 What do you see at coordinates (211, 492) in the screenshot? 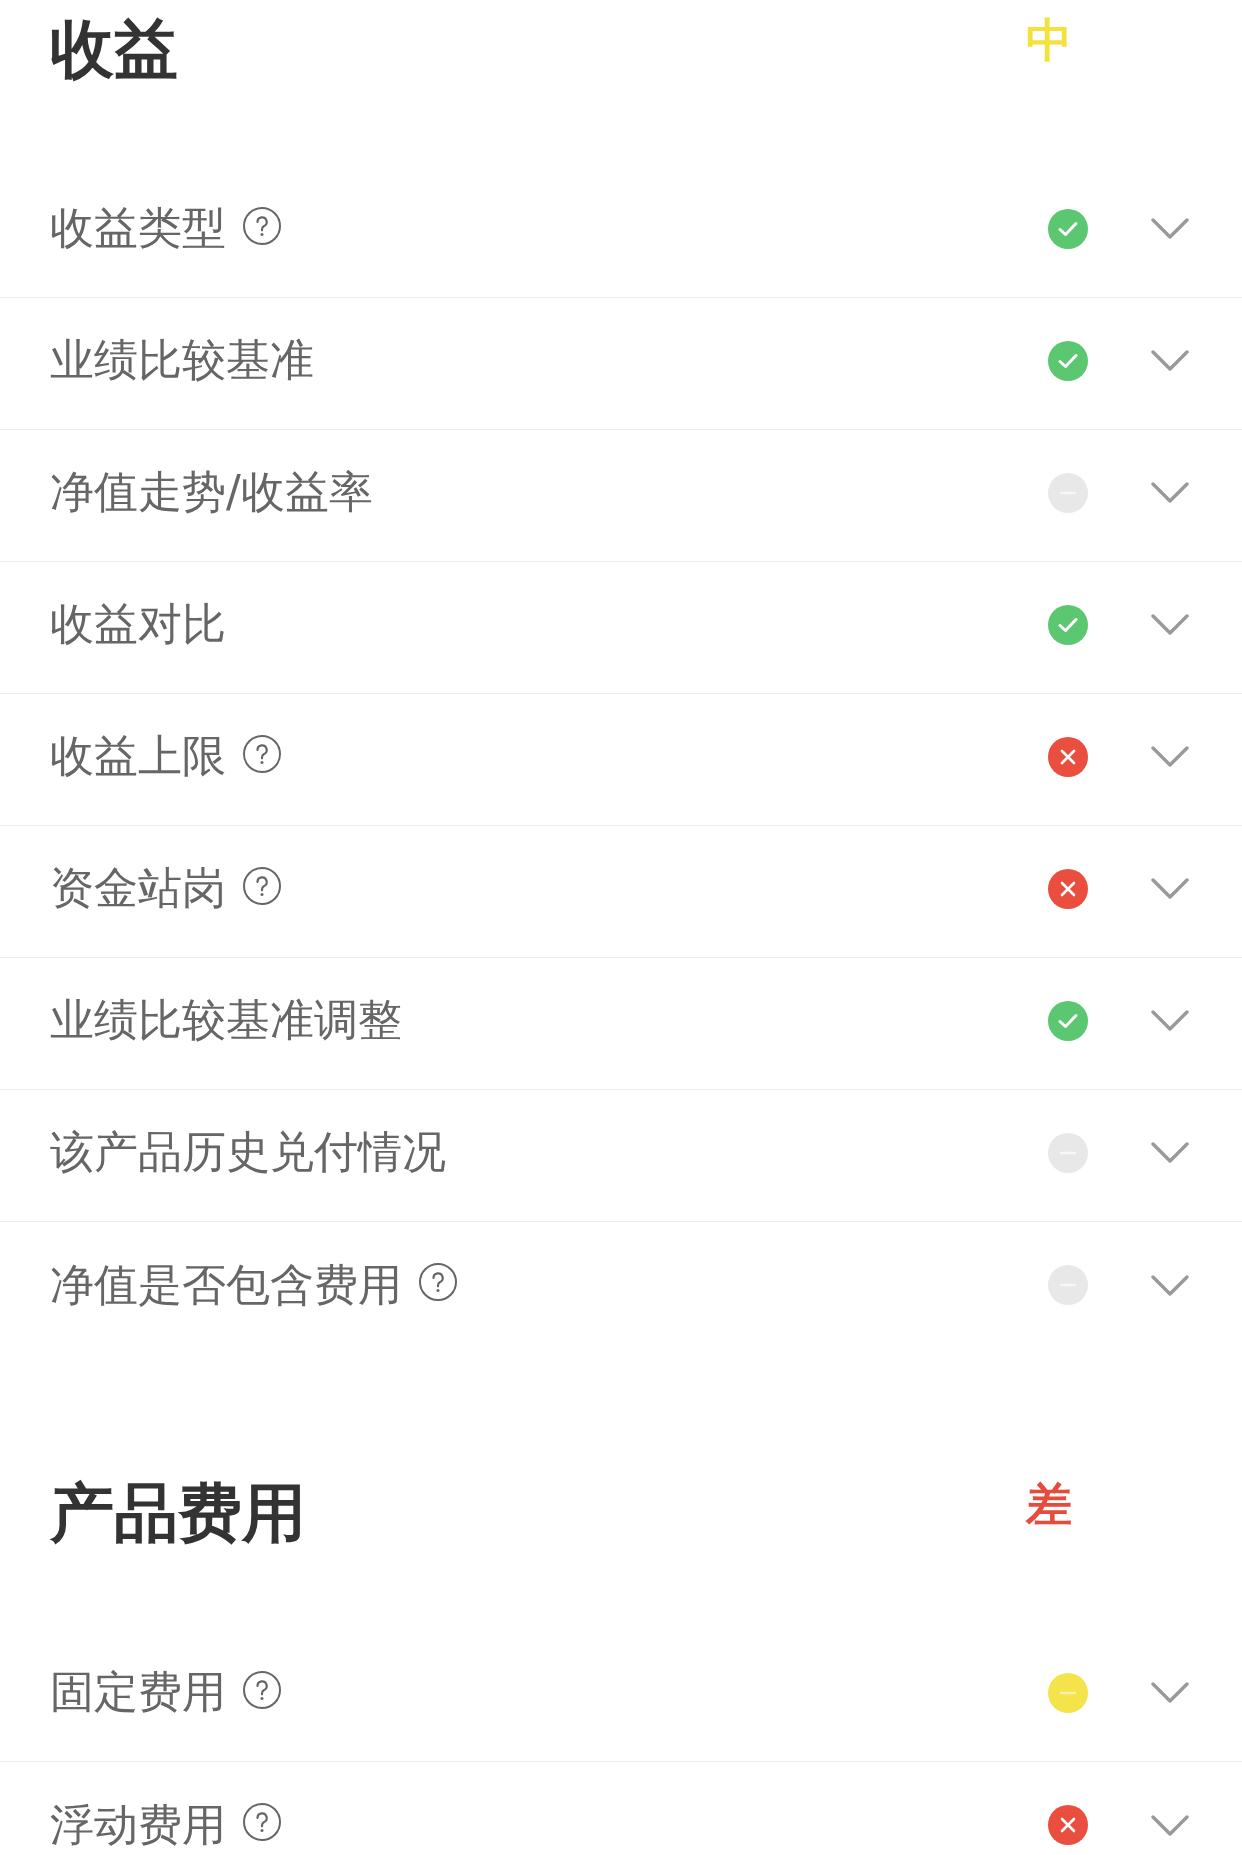
I see `item-label: 净值走势/收益率` at bounding box center [211, 492].